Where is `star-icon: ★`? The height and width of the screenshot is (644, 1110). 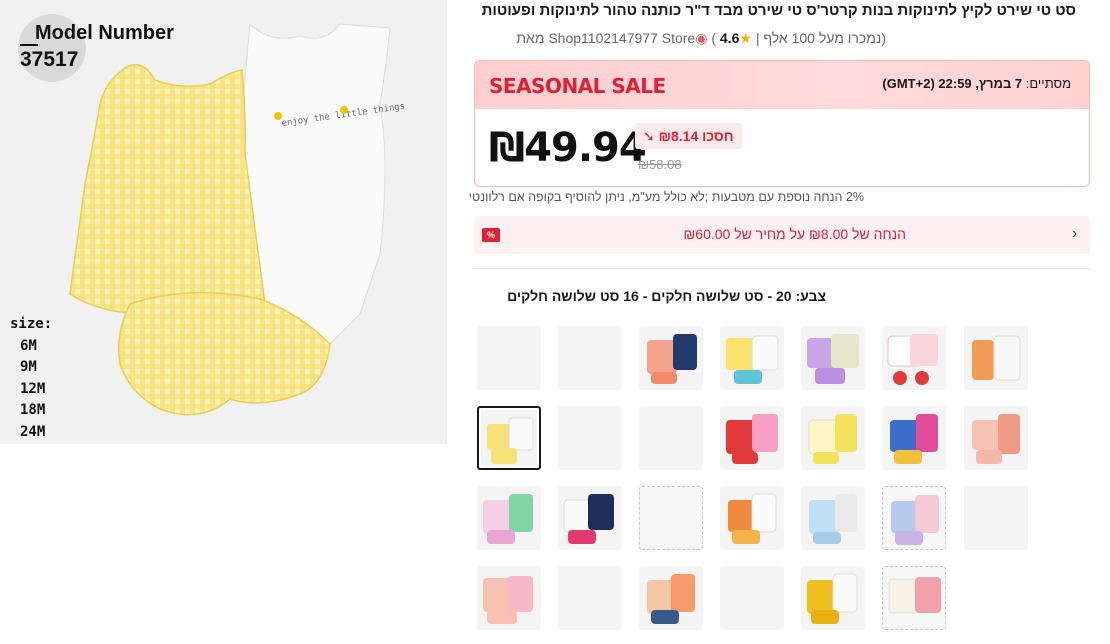 star-icon: ★ is located at coordinates (745, 38).